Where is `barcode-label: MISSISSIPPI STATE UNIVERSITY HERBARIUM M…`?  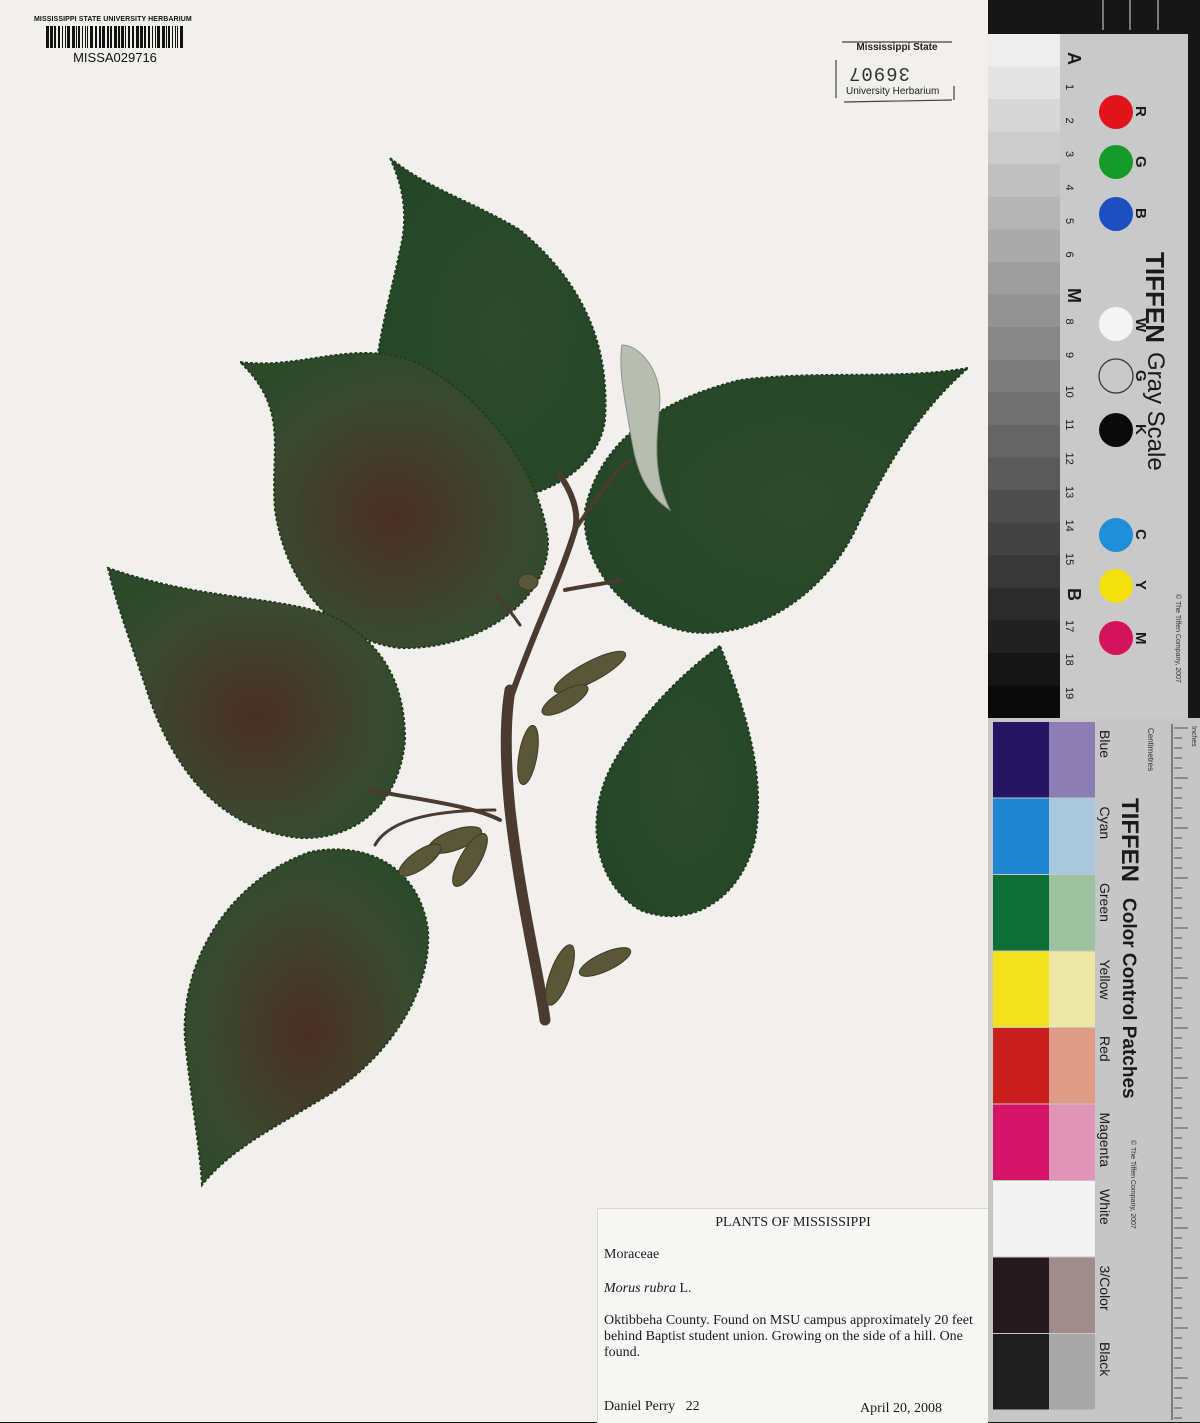 barcode-label: MISSISSIPPI STATE UNIVERSITY HERBARIUM M… is located at coordinates (115, 42).